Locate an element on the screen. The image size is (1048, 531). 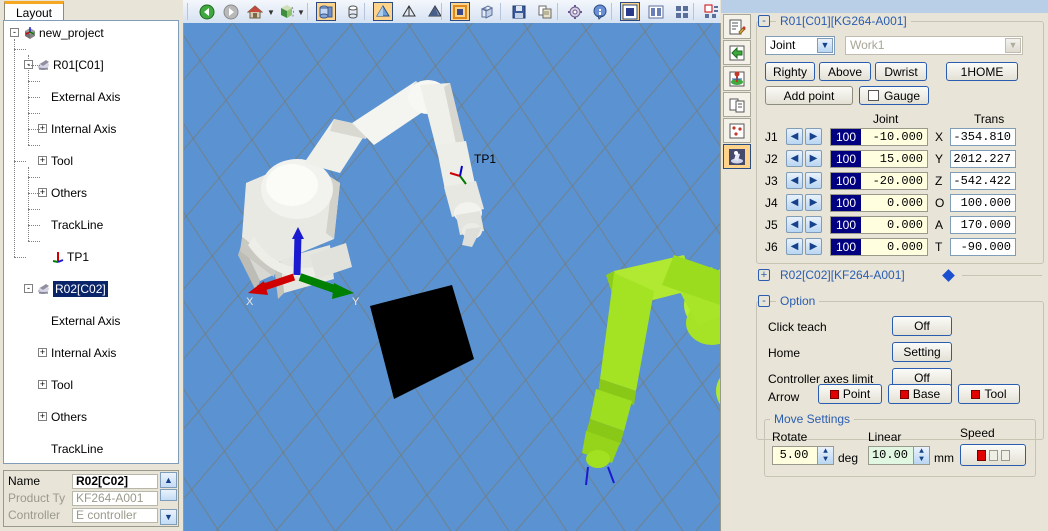
quad-view-icon is located at coordinates (682, 11).